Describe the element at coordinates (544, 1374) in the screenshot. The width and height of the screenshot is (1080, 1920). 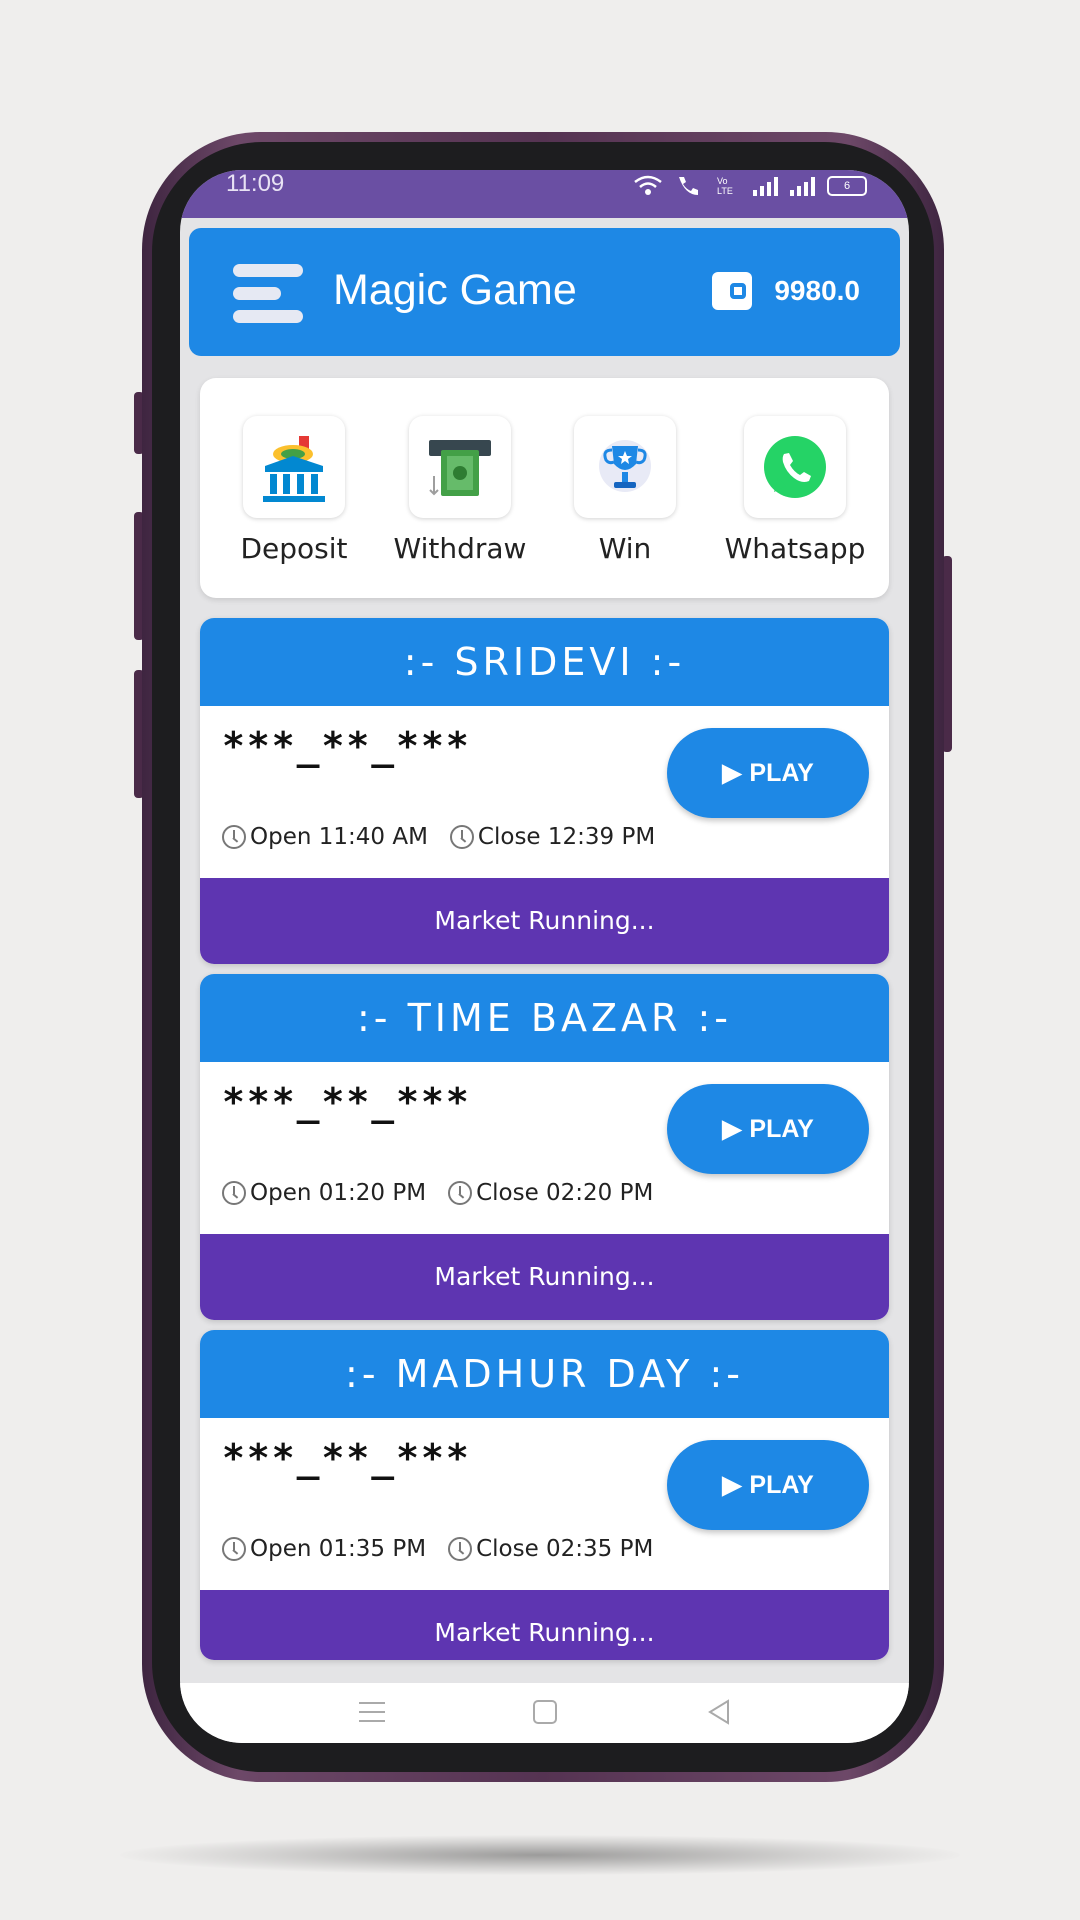
I see `market-name: :- MADHUR DAY :-` at that location.